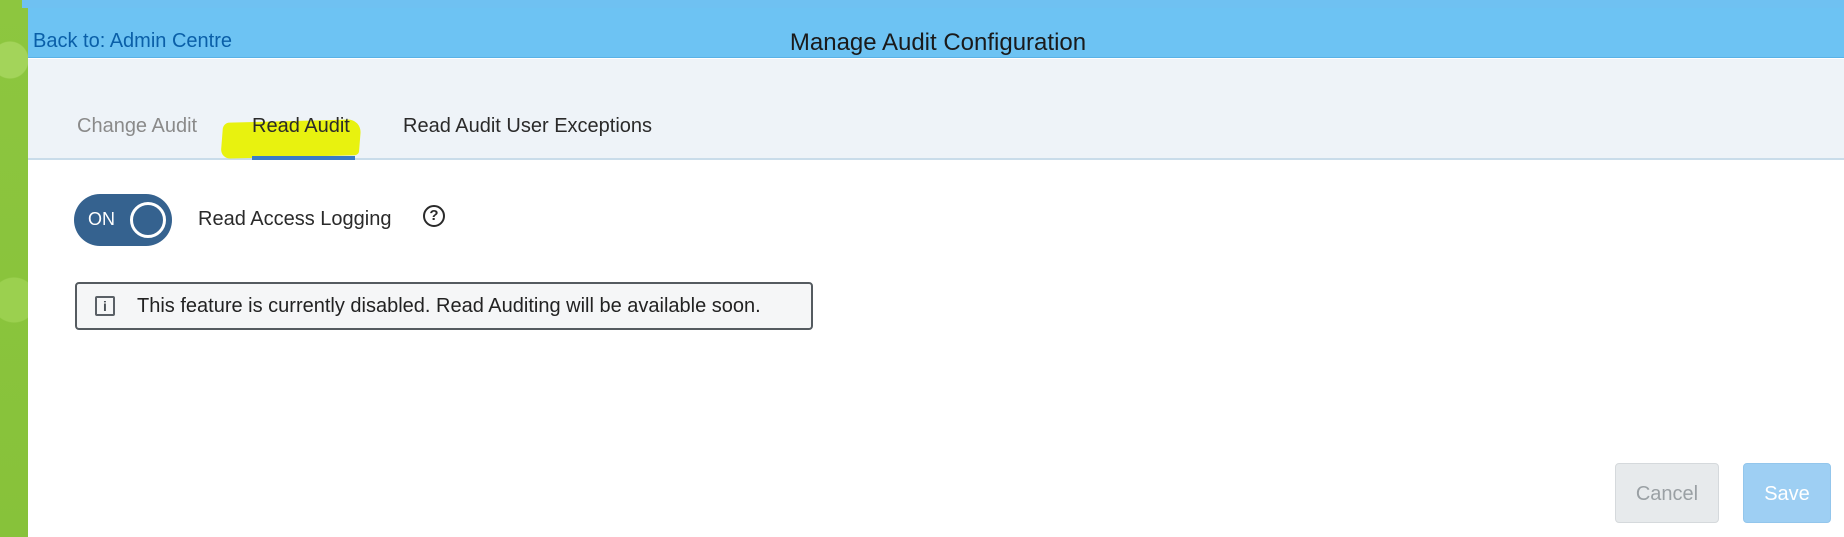 The height and width of the screenshot is (537, 1844). I want to click on read-access-logging-toggle: ON, so click(123, 220).